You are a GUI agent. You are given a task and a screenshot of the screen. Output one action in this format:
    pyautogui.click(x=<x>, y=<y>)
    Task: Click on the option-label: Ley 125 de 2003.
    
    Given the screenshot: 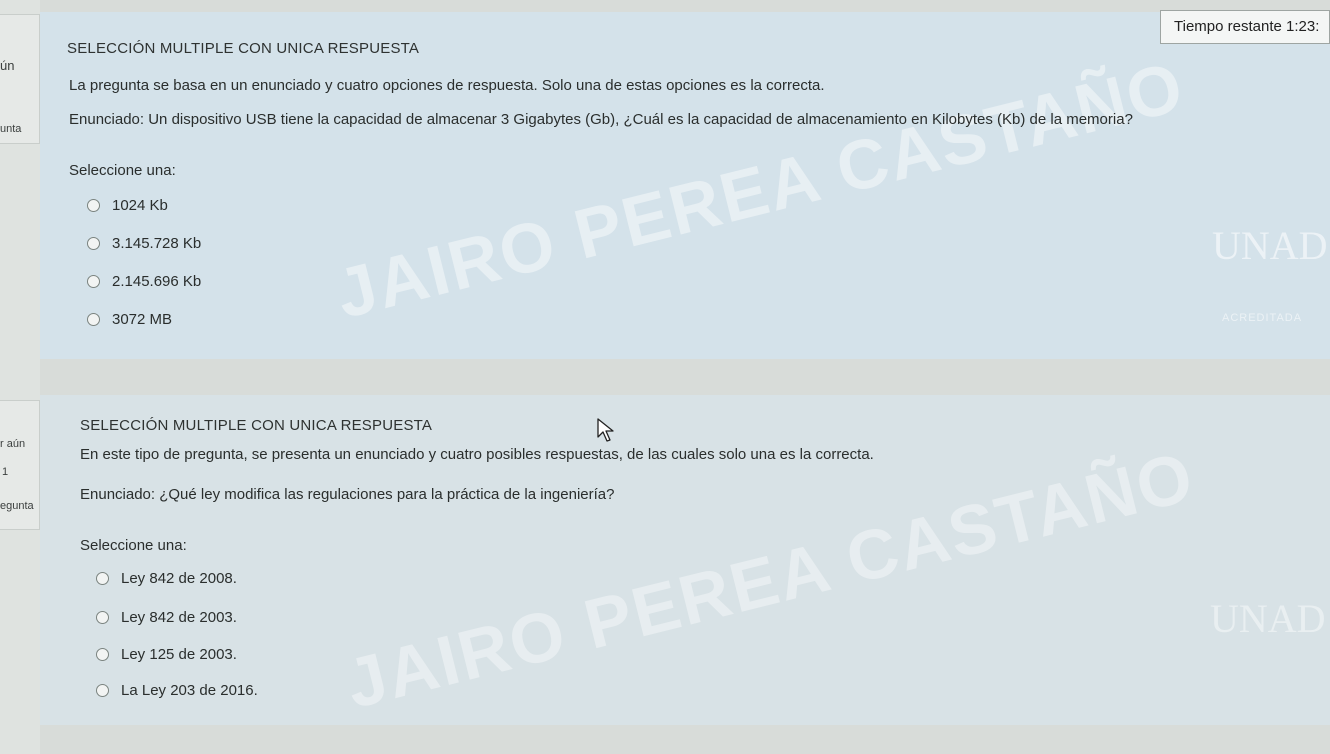 What is the action you would take?
    pyautogui.click(x=179, y=654)
    